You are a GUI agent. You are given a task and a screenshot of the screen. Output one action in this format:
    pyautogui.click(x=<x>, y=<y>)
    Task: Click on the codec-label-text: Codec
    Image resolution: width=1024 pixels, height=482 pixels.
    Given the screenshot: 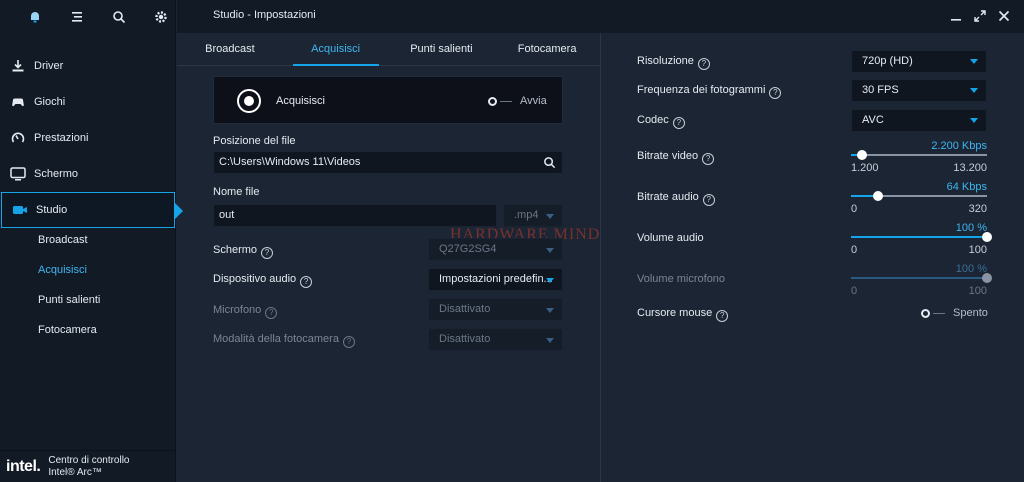 What is the action you would take?
    pyautogui.click(x=653, y=120)
    